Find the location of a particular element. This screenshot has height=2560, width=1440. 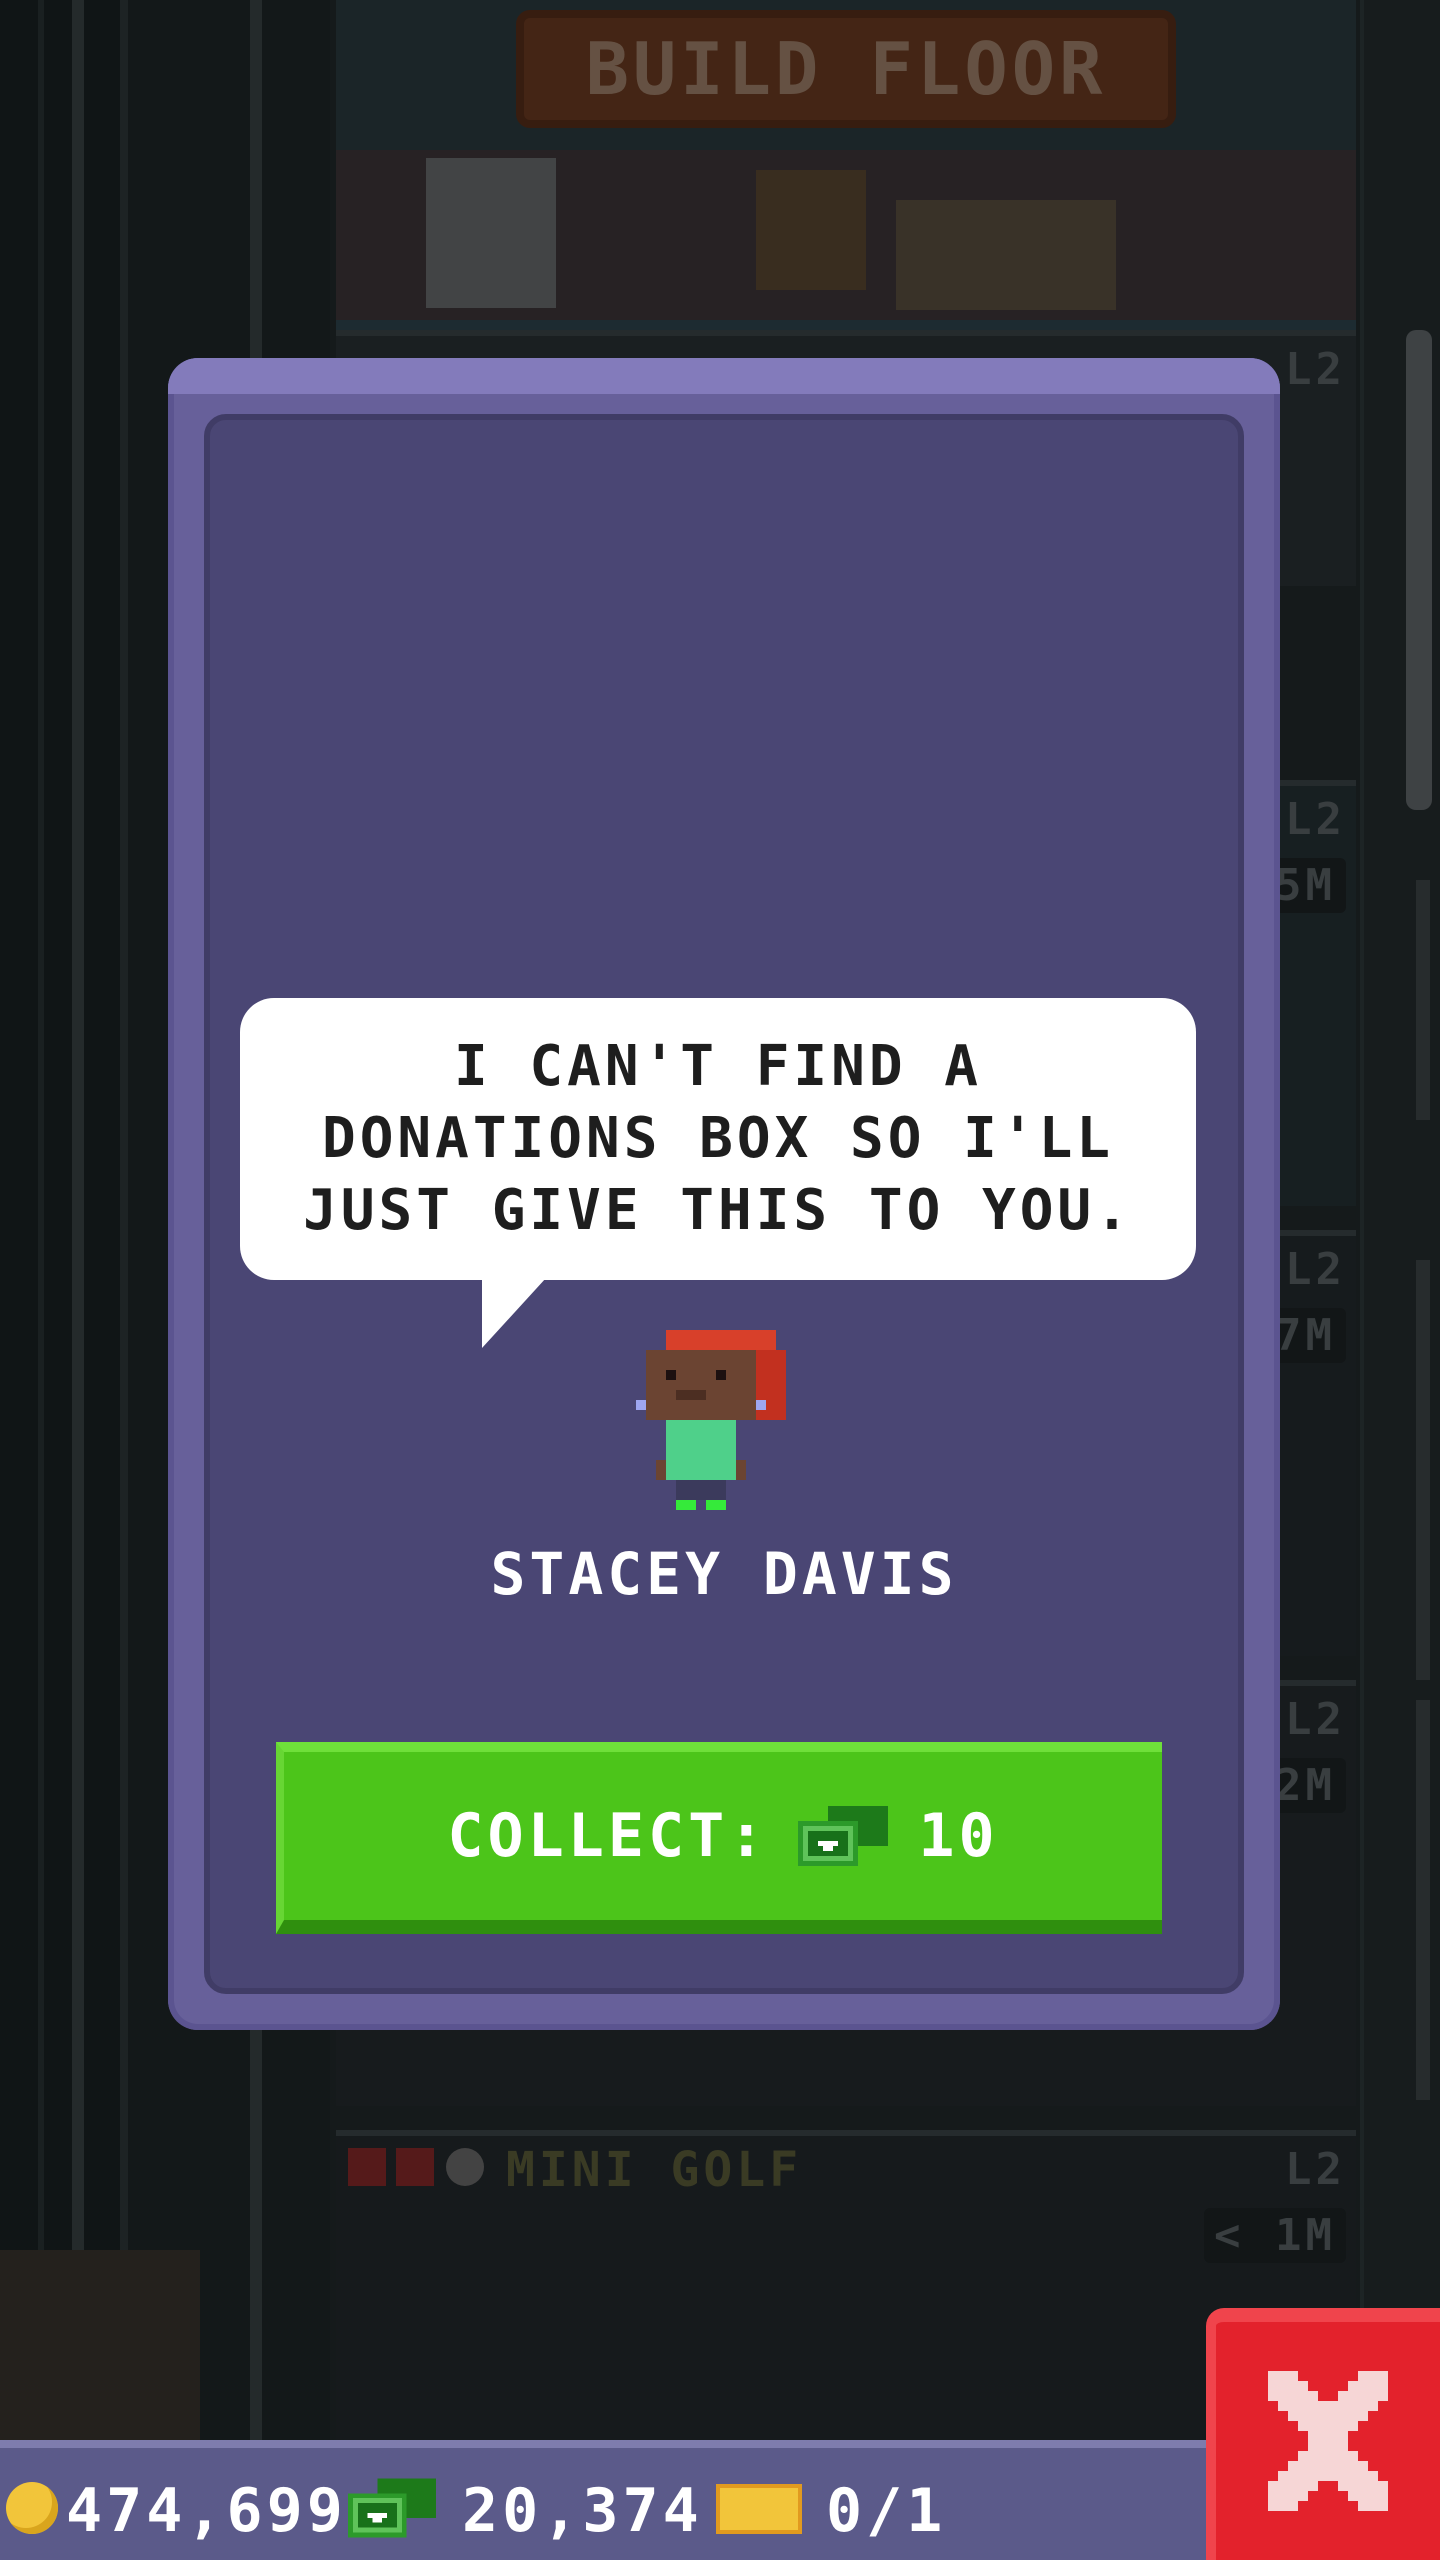

collect-button: COLLECT: 10 is located at coordinates (719, 1838).